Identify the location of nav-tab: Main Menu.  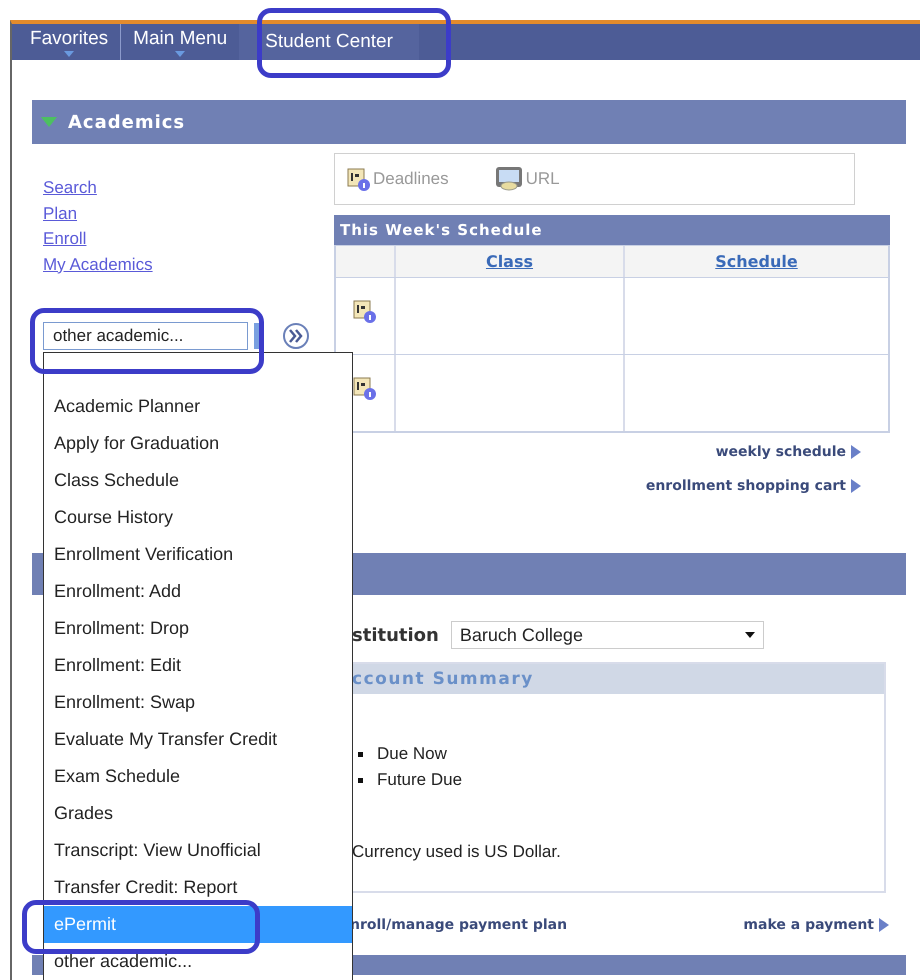
(180, 42).